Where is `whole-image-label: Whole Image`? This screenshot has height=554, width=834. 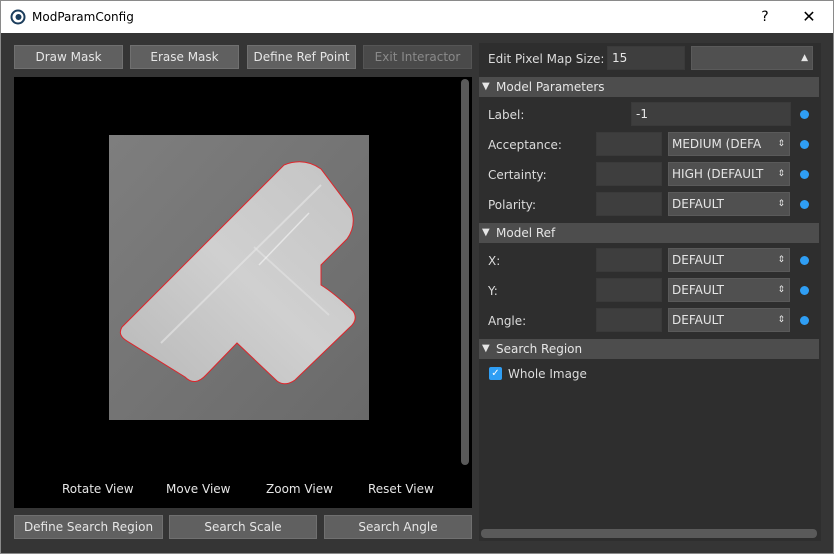
whole-image-label: Whole Image is located at coordinates (547, 374).